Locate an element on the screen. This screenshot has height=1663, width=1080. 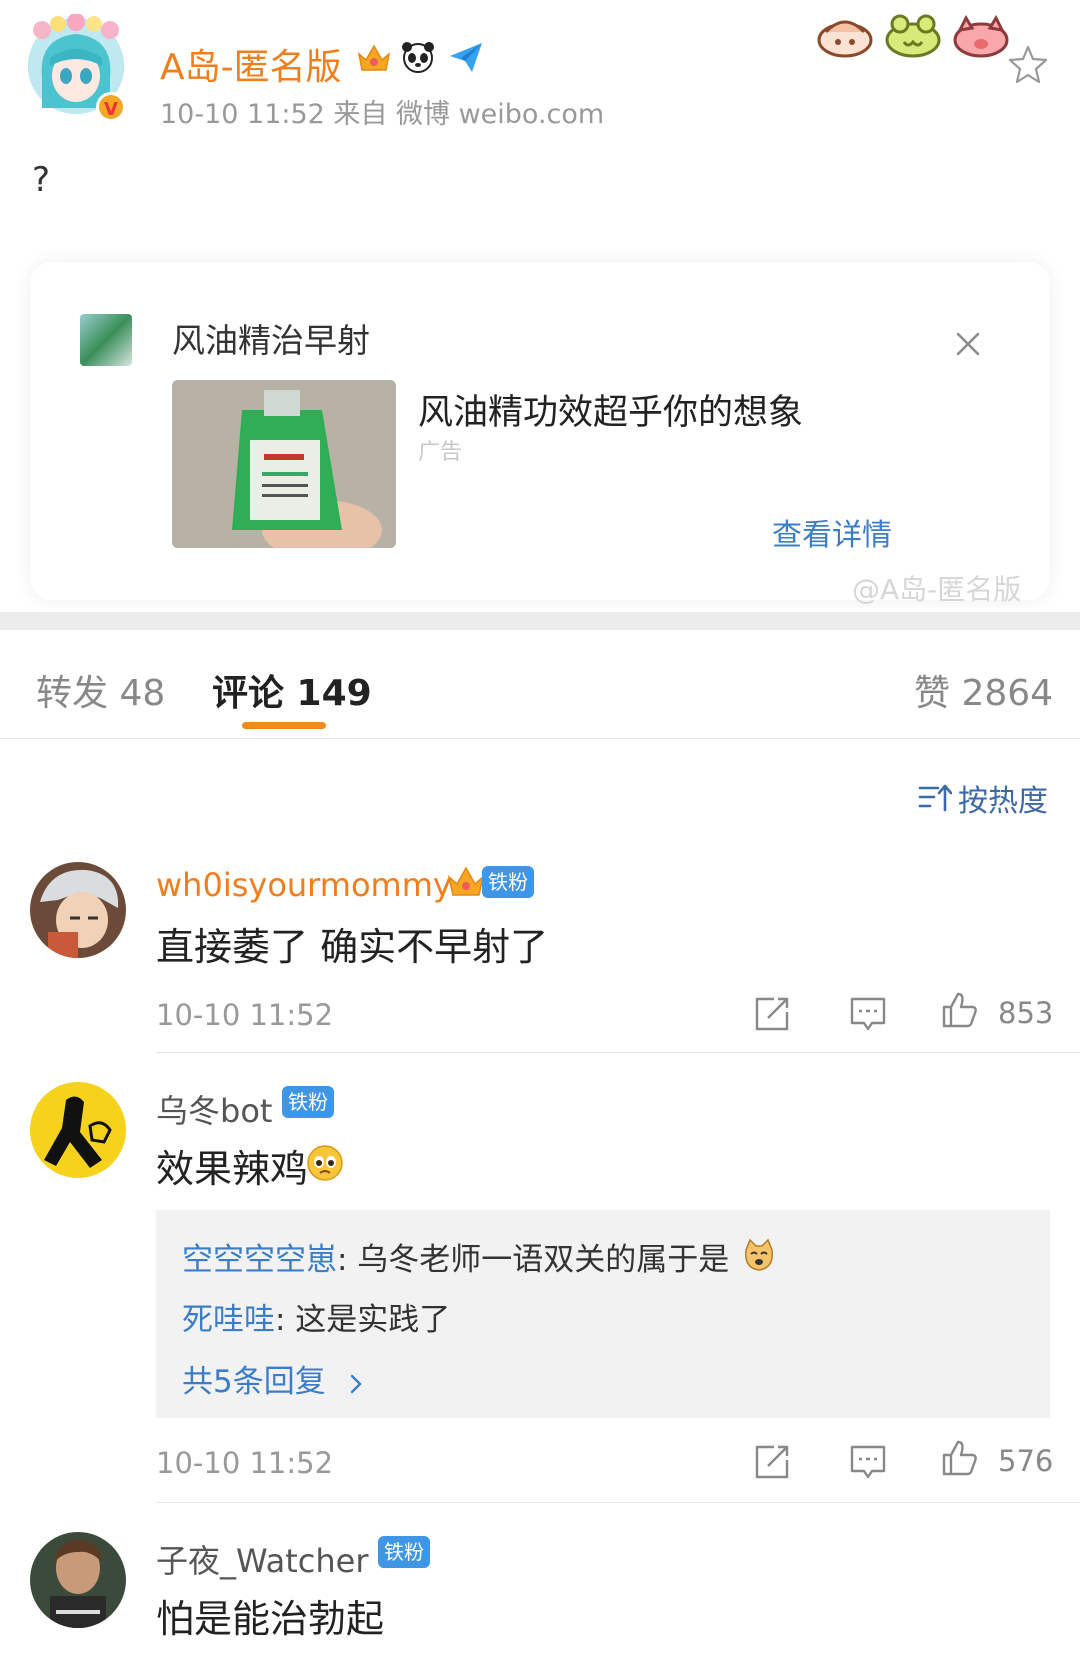
ad-headline: 风油精功效超乎你的想象 is located at coordinates (610, 409).